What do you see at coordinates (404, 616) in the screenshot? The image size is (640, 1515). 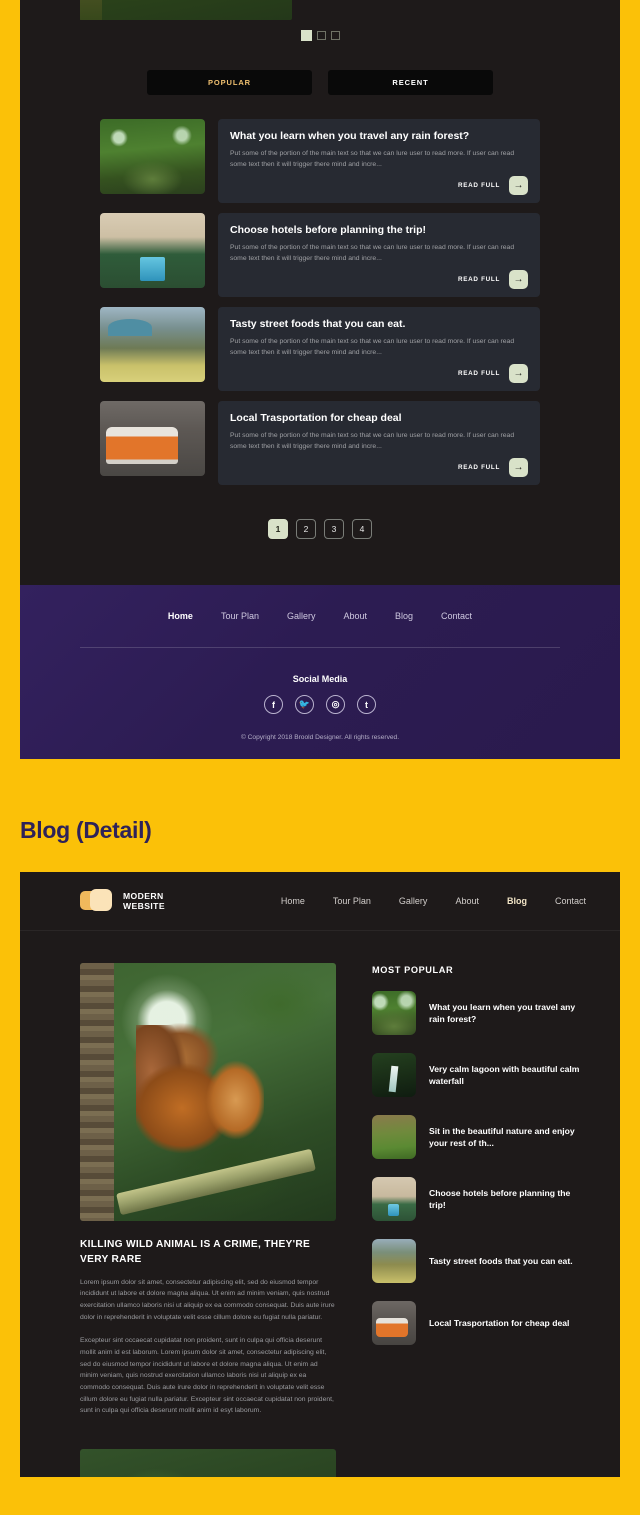 I see `footer-link-blog: Blog` at bounding box center [404, 616].